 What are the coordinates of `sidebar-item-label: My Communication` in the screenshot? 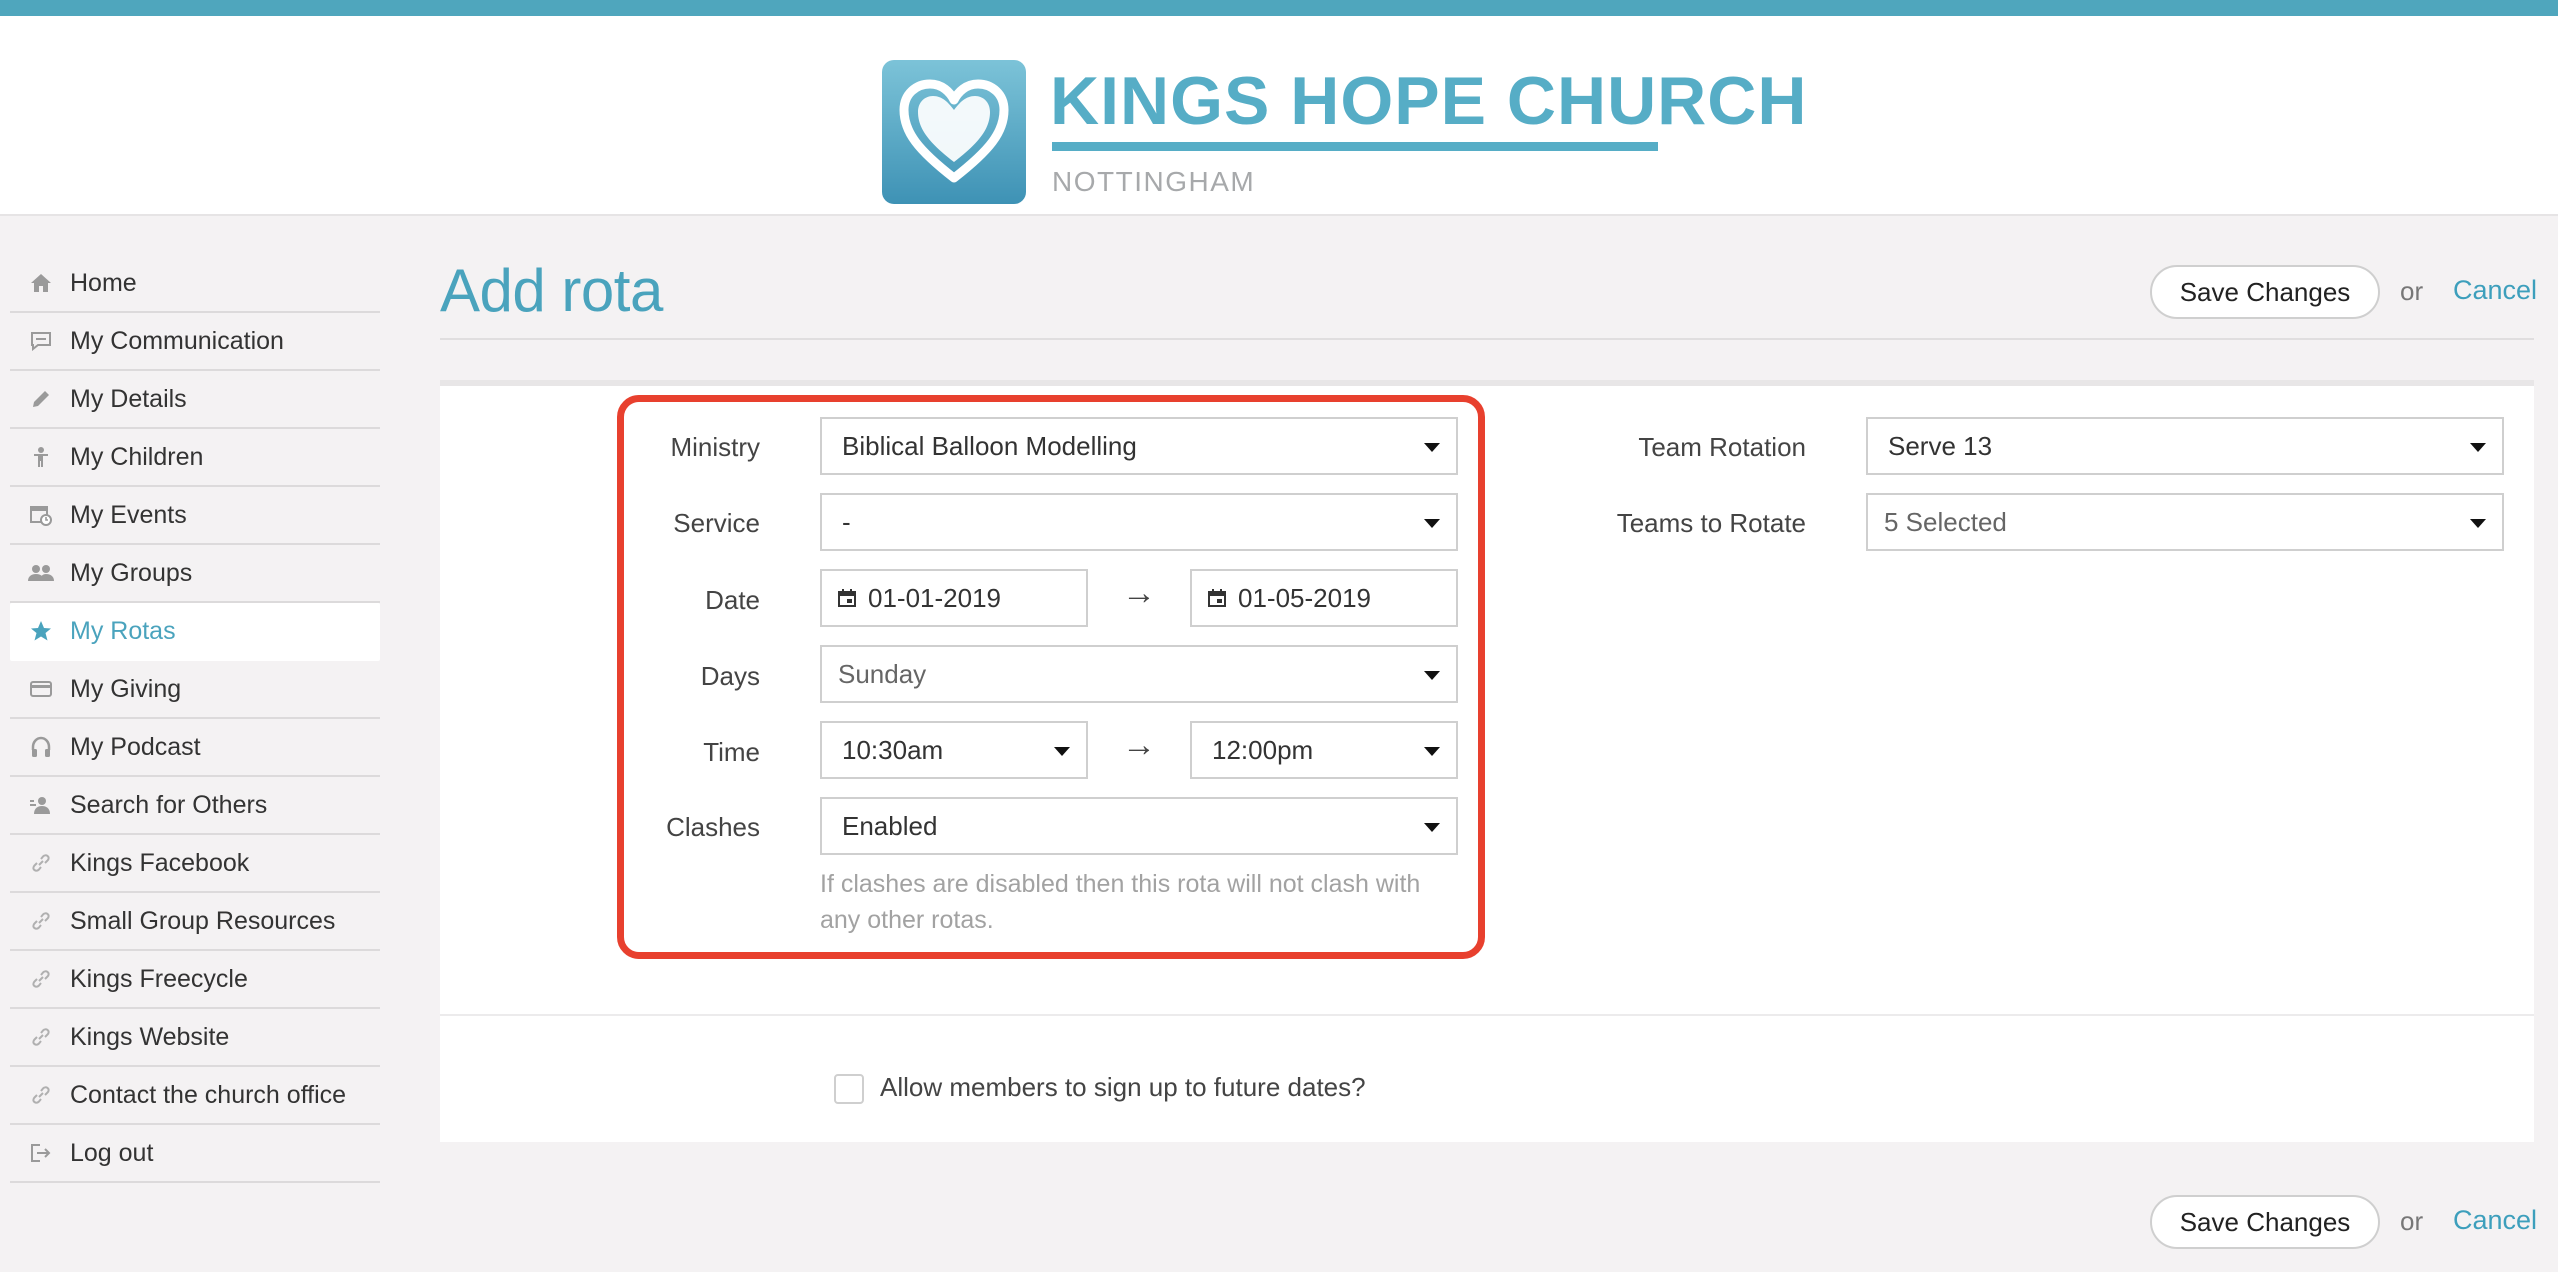 It's located at (177, 340).